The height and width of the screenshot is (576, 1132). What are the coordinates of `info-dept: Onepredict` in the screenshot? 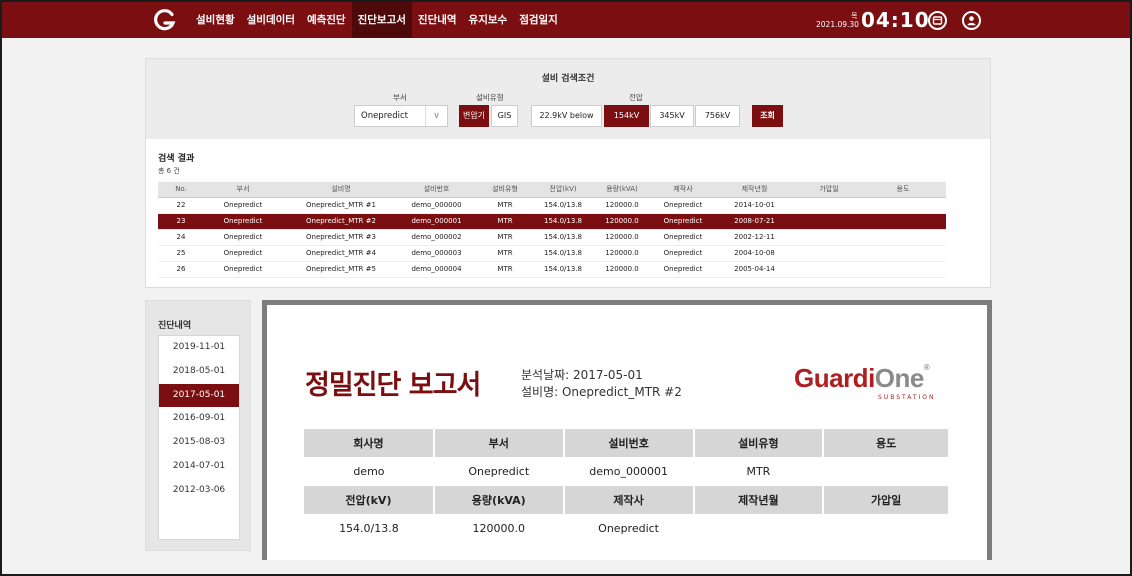 It's located at (499, 471).